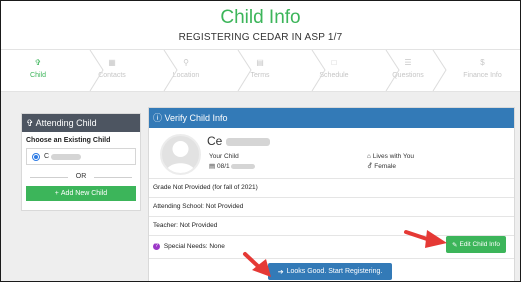 The height and width of the screenshot is (282, 521). Describe the element at coordinates (455, 245) in the screenshot. I see `edit-icon: ✎` at that location.